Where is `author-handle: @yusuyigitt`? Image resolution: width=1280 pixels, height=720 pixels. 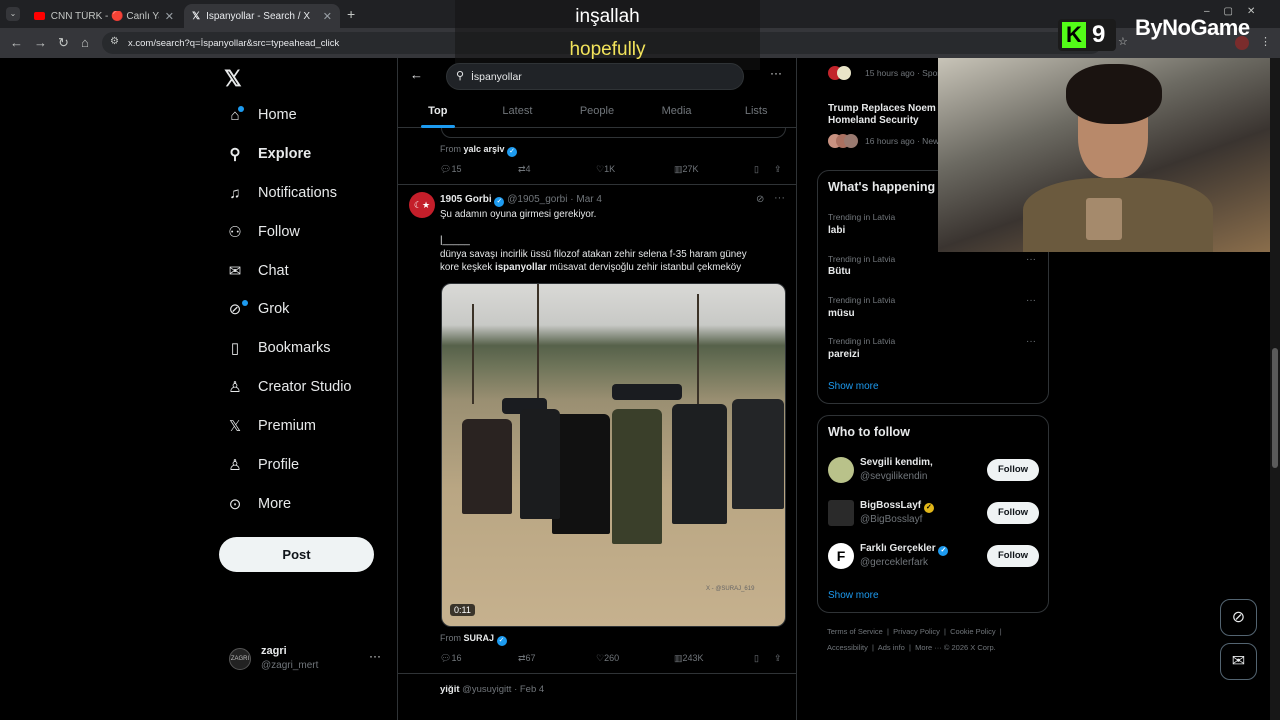
author-handle: @yusuyigitt is located at coordinates (486, 689).